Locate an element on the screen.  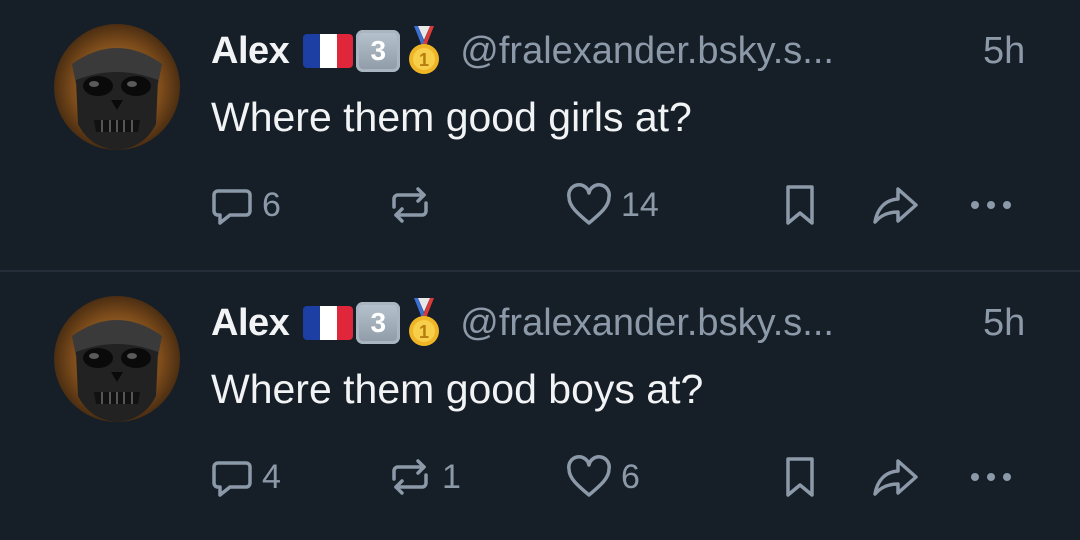
repost-button: 1 is located at coordinates (423, 477).